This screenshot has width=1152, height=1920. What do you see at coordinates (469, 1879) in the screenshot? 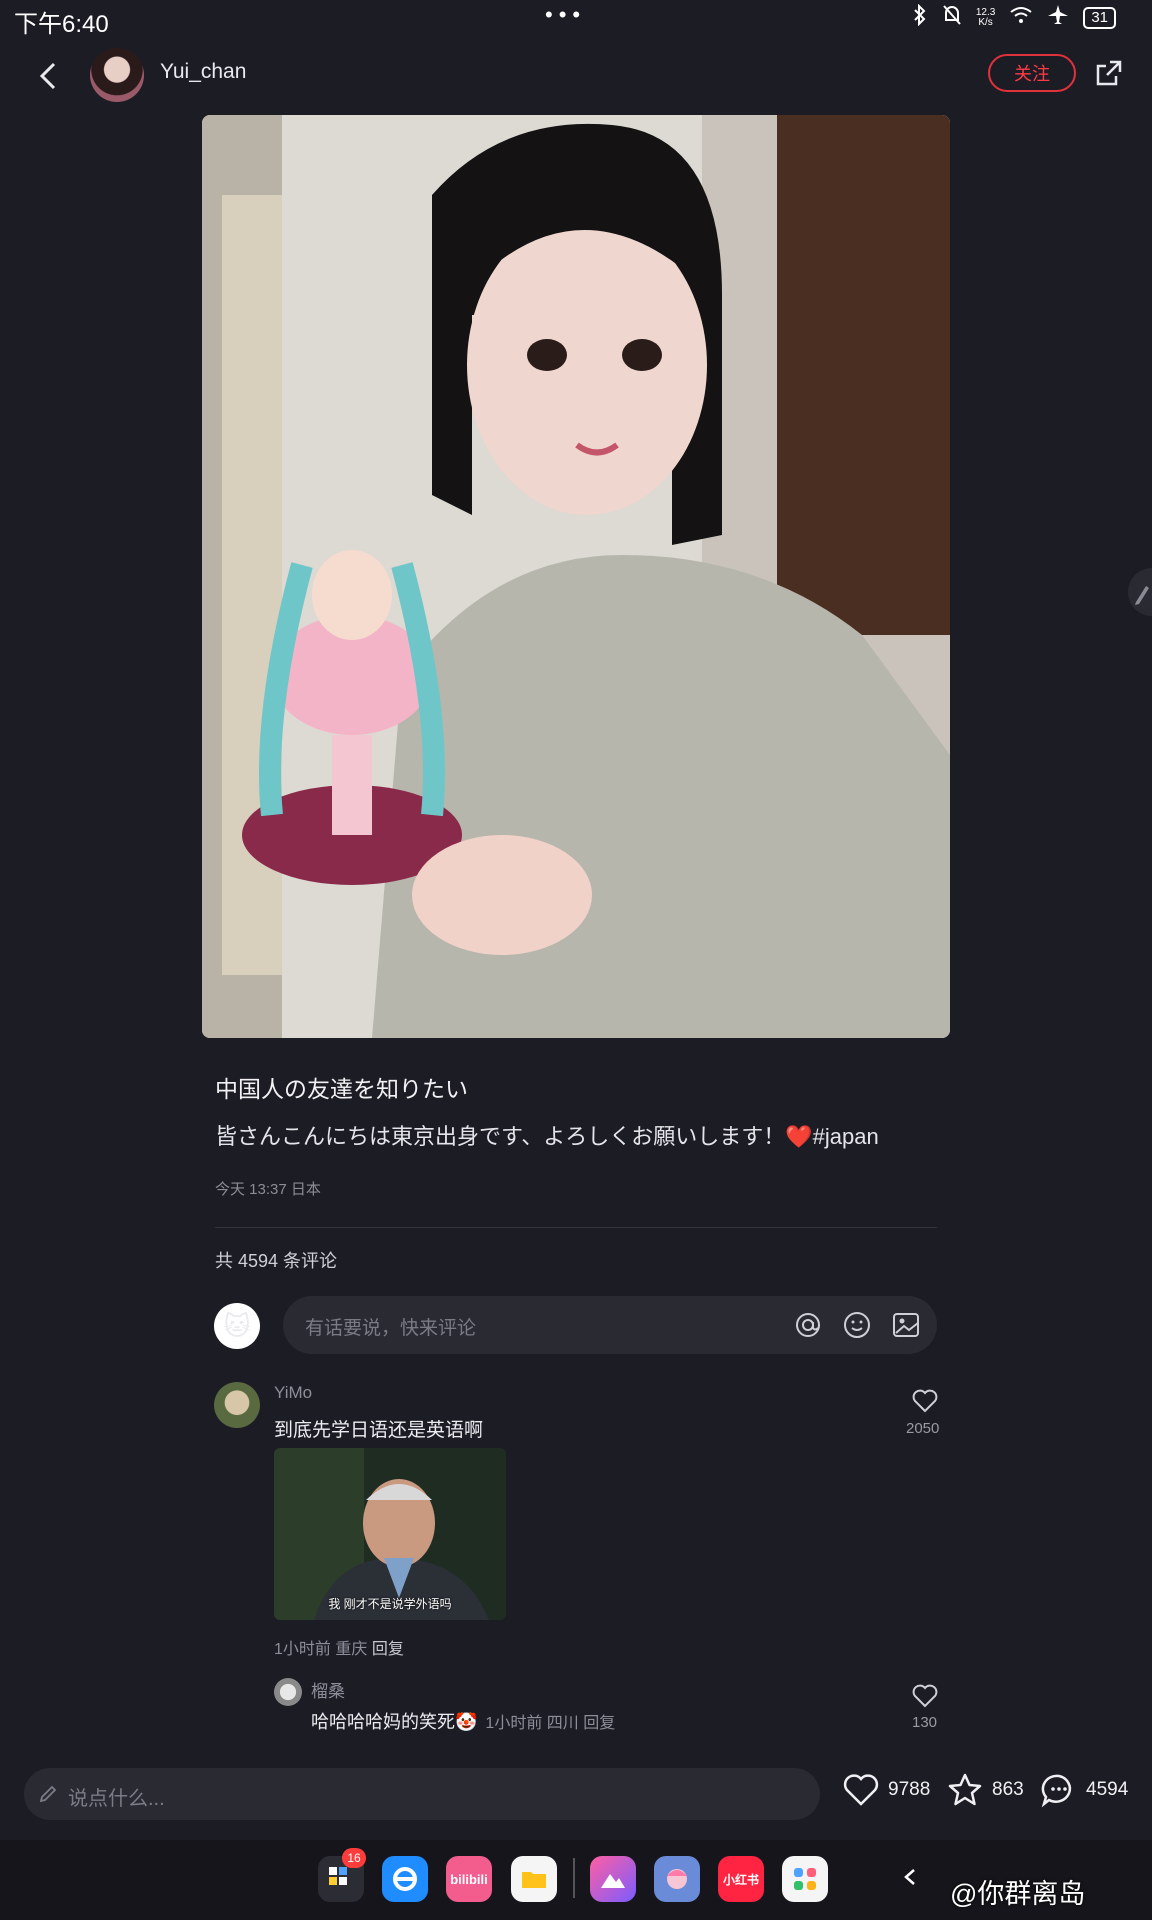
I see `dock-app-bilibili: bilibili` at bounding box center [469, 1879].